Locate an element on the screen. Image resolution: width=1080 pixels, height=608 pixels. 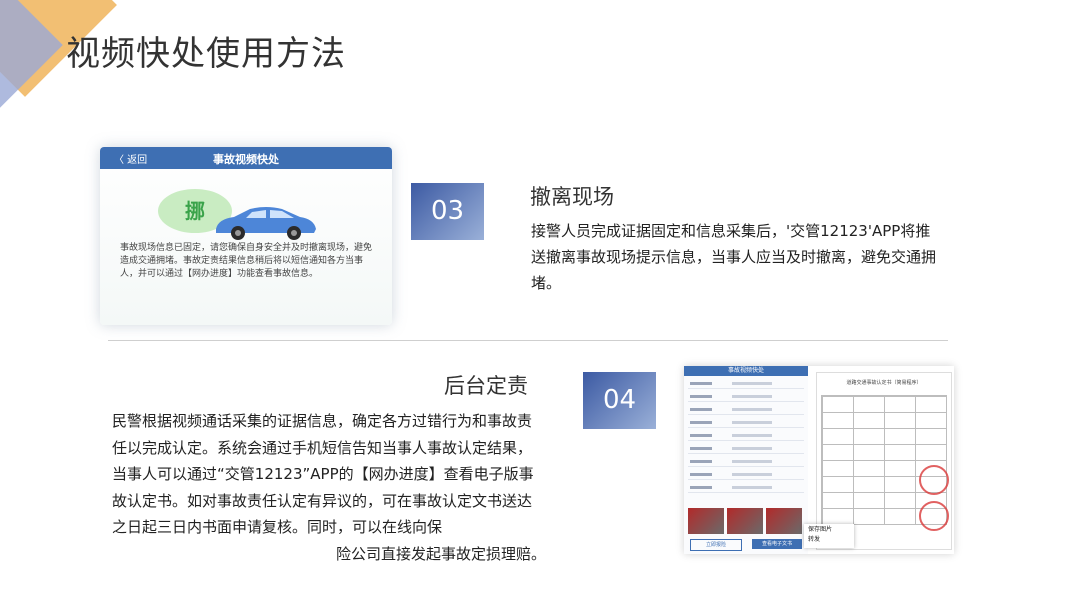
car-icon is located at coordinates (266, 223).